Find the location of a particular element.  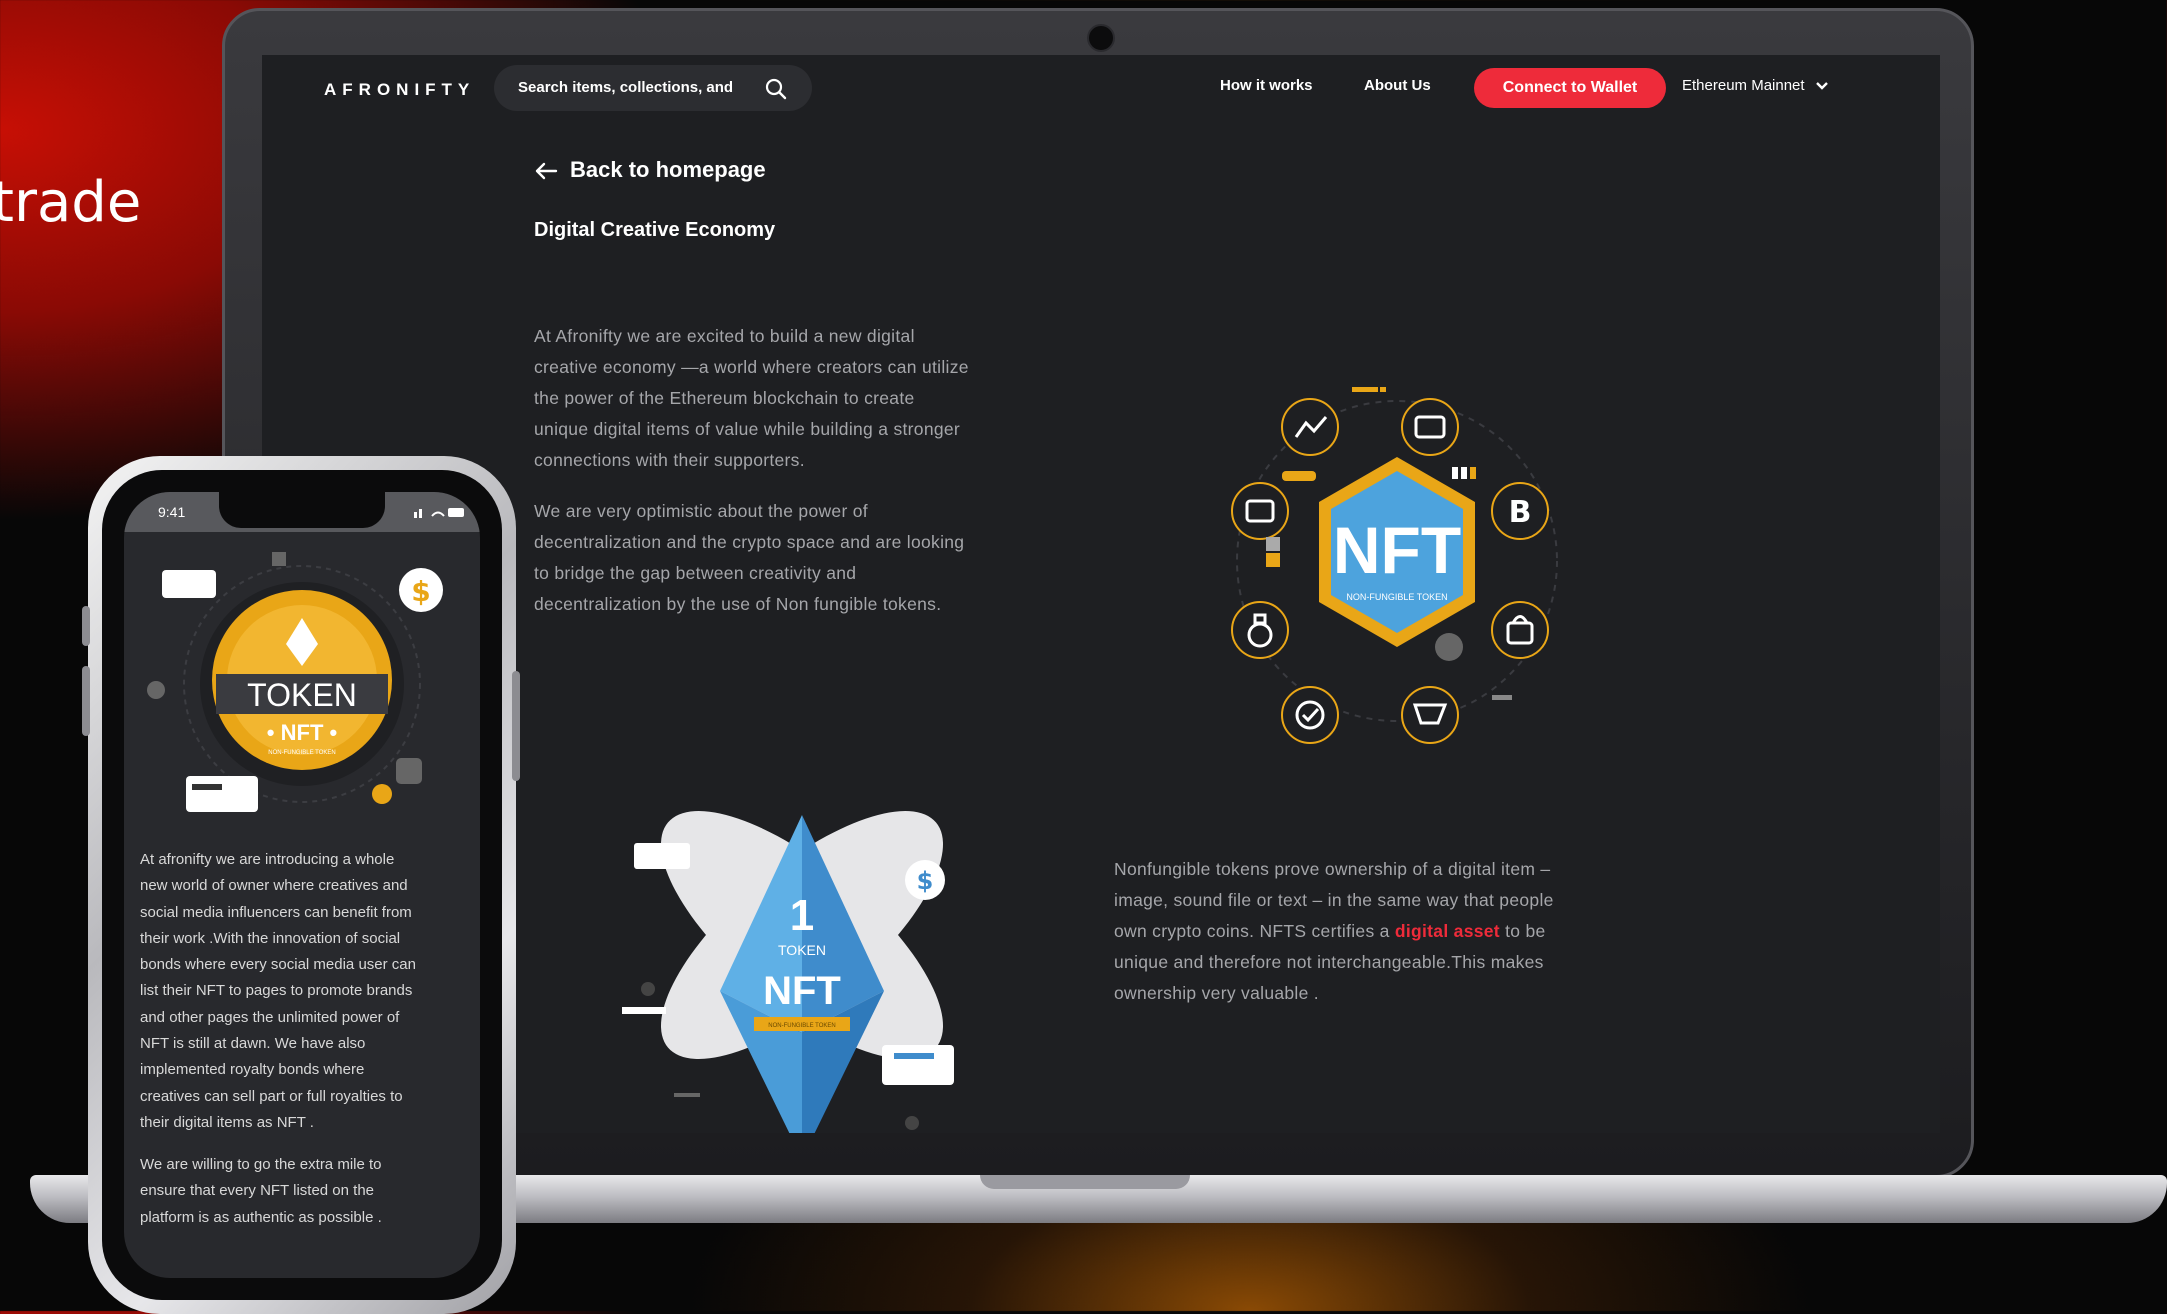

text-line: to bridge the gap between creativity and is located at coordinates (695, 573).